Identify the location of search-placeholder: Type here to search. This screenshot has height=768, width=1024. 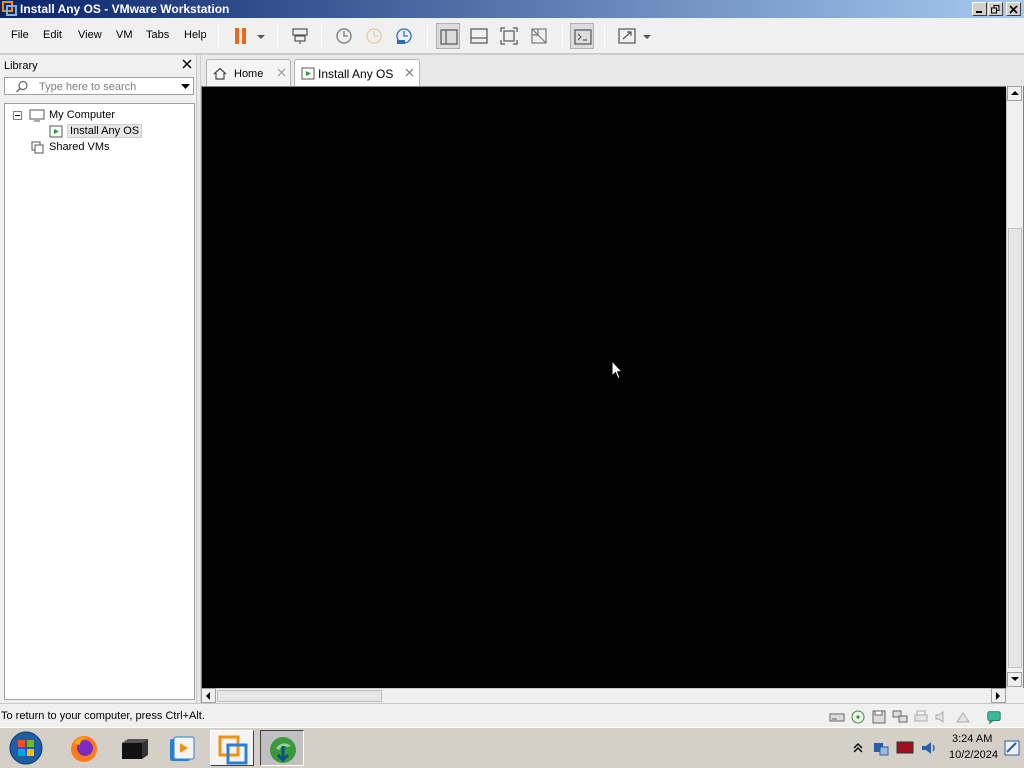
(88, 87).